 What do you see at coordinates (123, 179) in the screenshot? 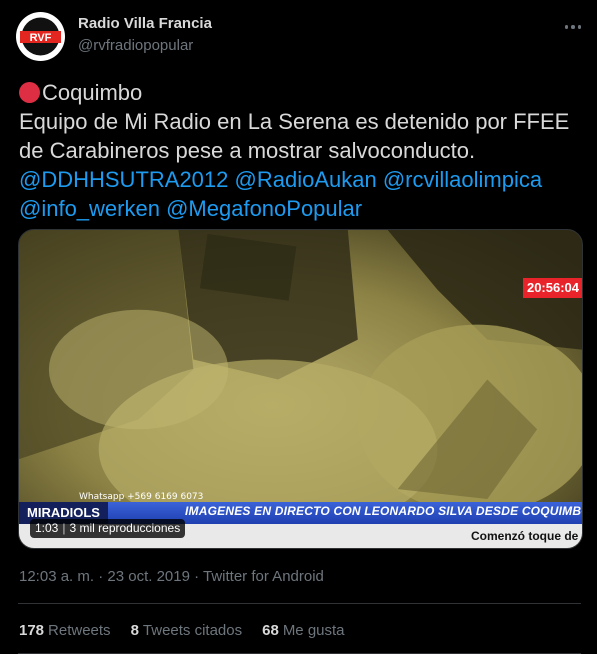
I see `mention-link: @DDHHSUTRA2012` at bounding box center [123, 179].